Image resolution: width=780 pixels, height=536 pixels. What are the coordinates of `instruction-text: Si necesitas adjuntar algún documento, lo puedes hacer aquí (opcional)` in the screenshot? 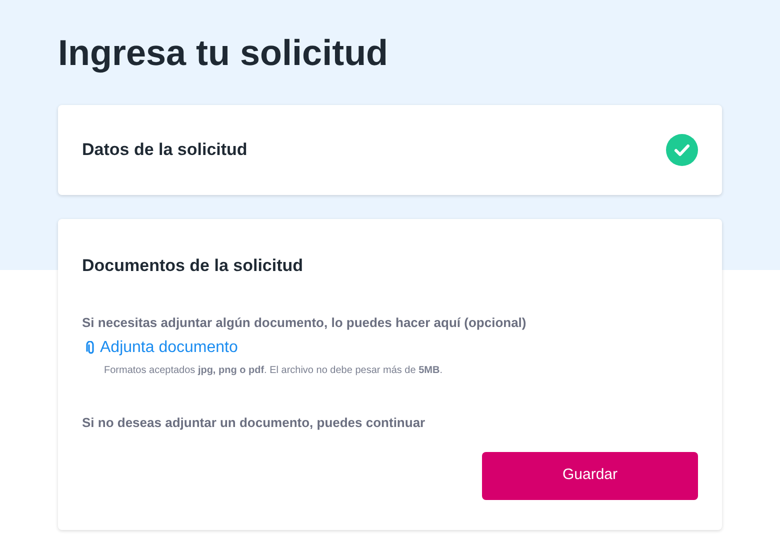 It's located at (304, 323).